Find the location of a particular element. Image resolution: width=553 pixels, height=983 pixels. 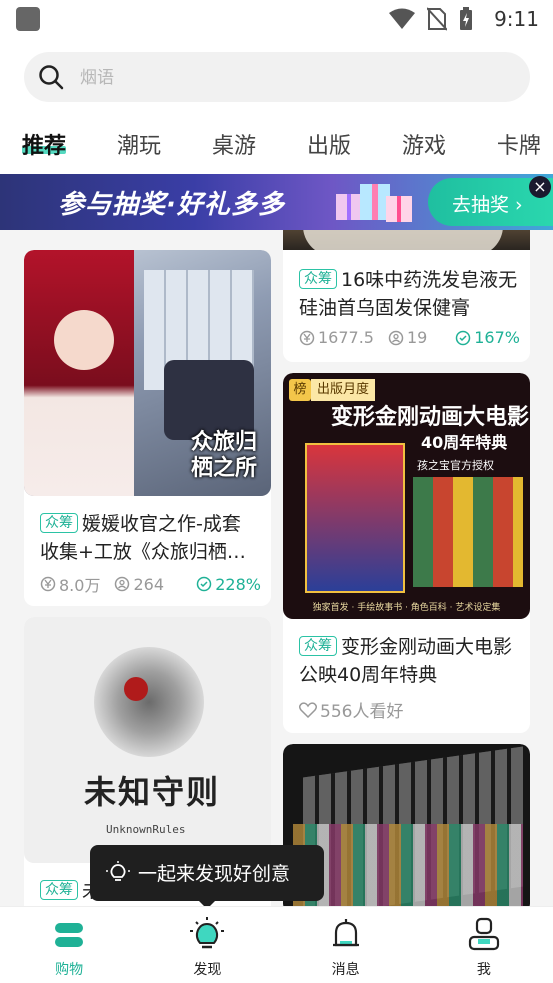

nav-label: 我 is located at coordinates (483, 970).